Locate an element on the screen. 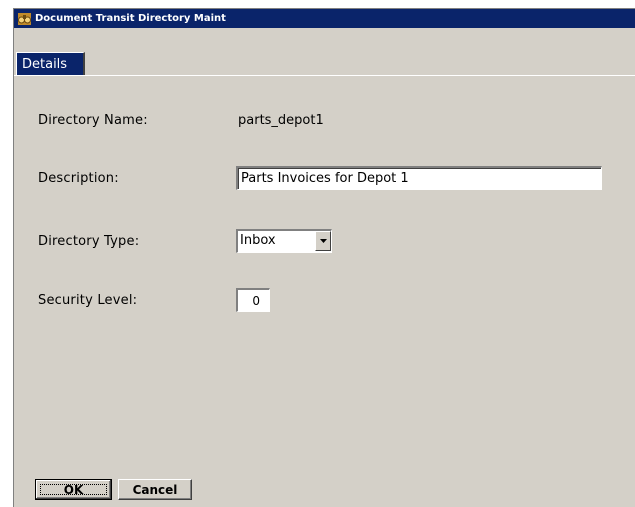 The width and height of the screenshot is (635, 507). security-level-label: Security Level: is located at coordinates (88, 300).